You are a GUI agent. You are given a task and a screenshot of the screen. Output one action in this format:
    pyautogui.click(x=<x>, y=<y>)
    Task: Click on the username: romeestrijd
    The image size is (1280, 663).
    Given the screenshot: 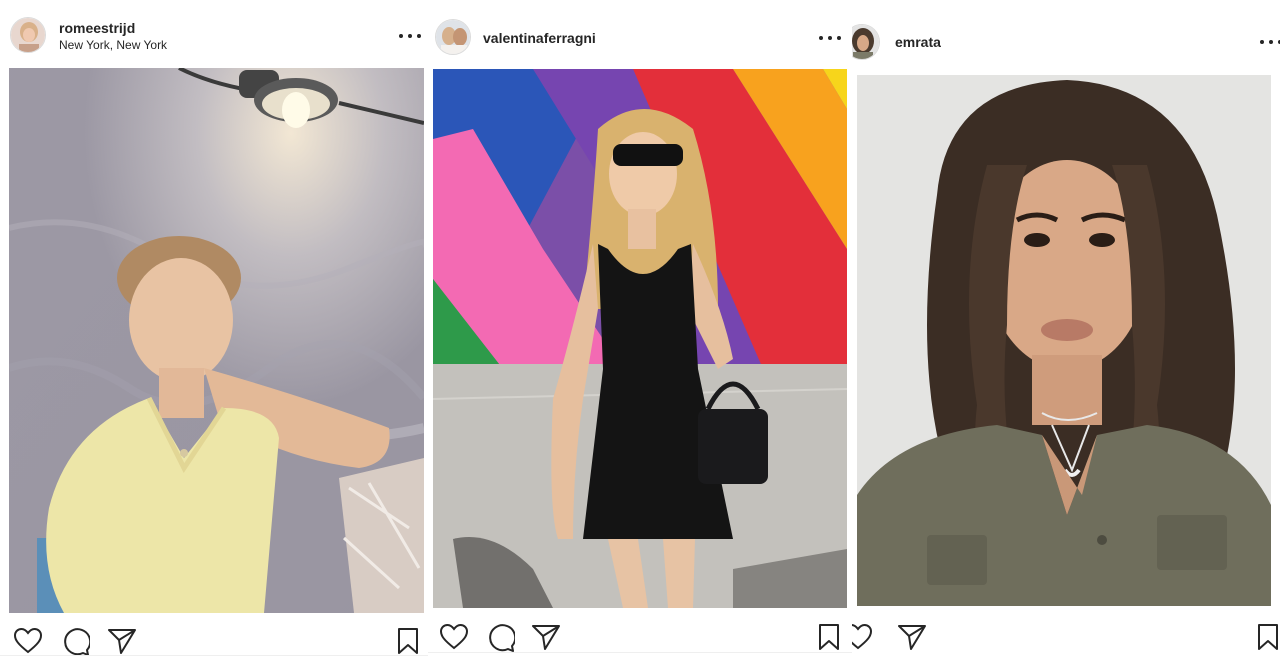 What is the action you would take?
    pyautogui.click(x=97, y=28)
    